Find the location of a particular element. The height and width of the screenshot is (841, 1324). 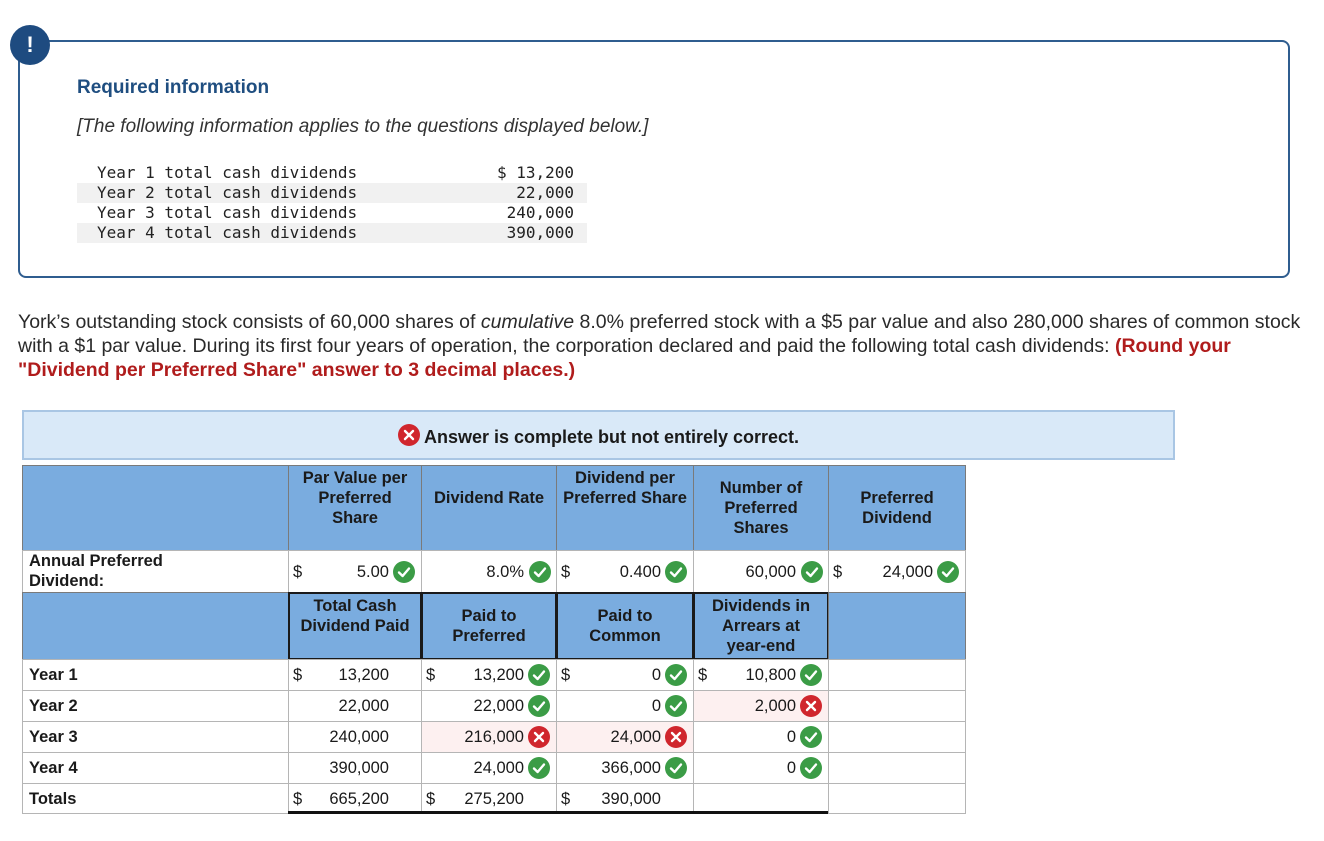

input-dividend-per-share: $0.400 is located at coordinates (625, 571).